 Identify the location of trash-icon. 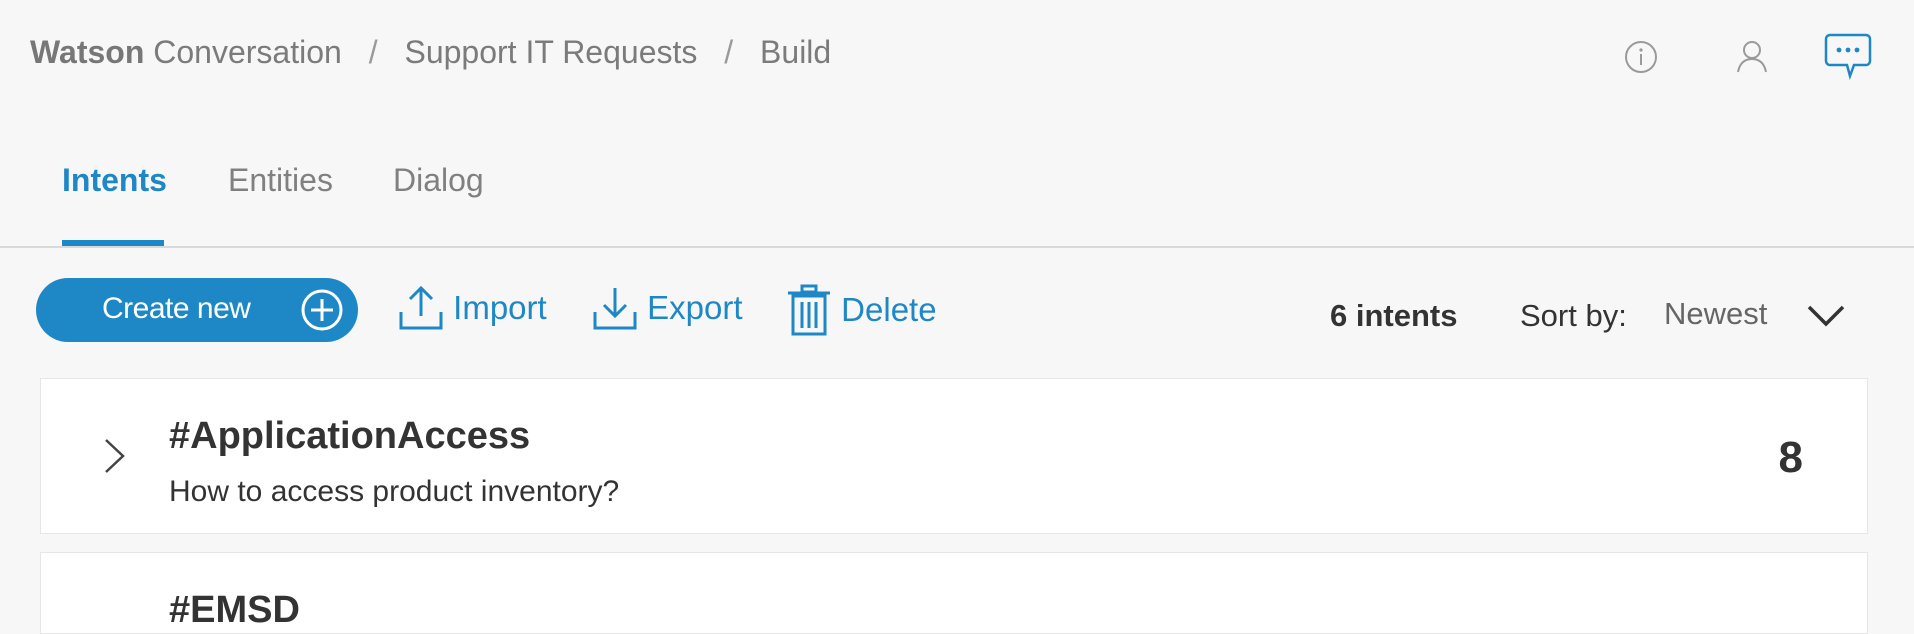
(813, 310).